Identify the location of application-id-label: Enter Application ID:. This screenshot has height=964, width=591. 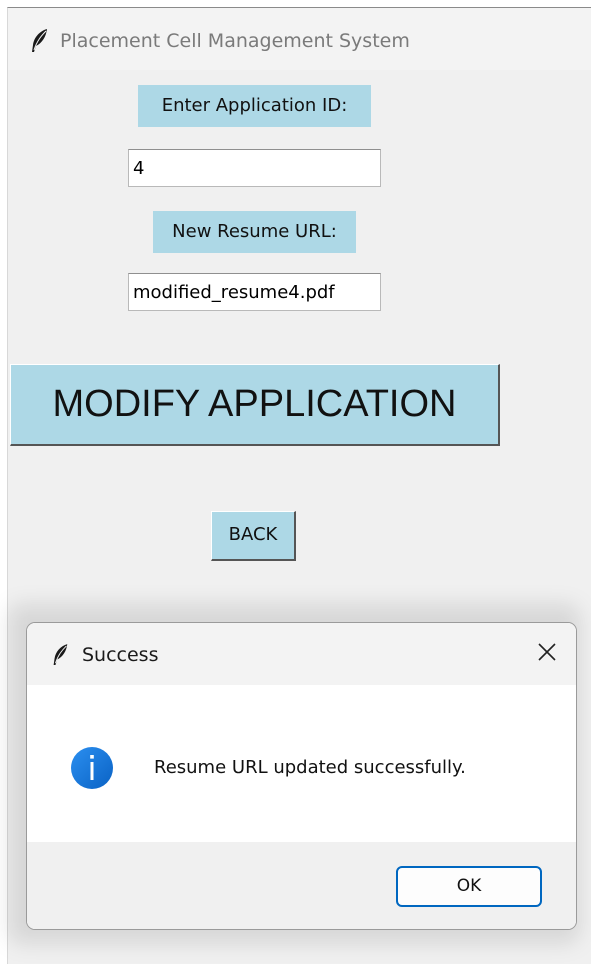
(254, 106).